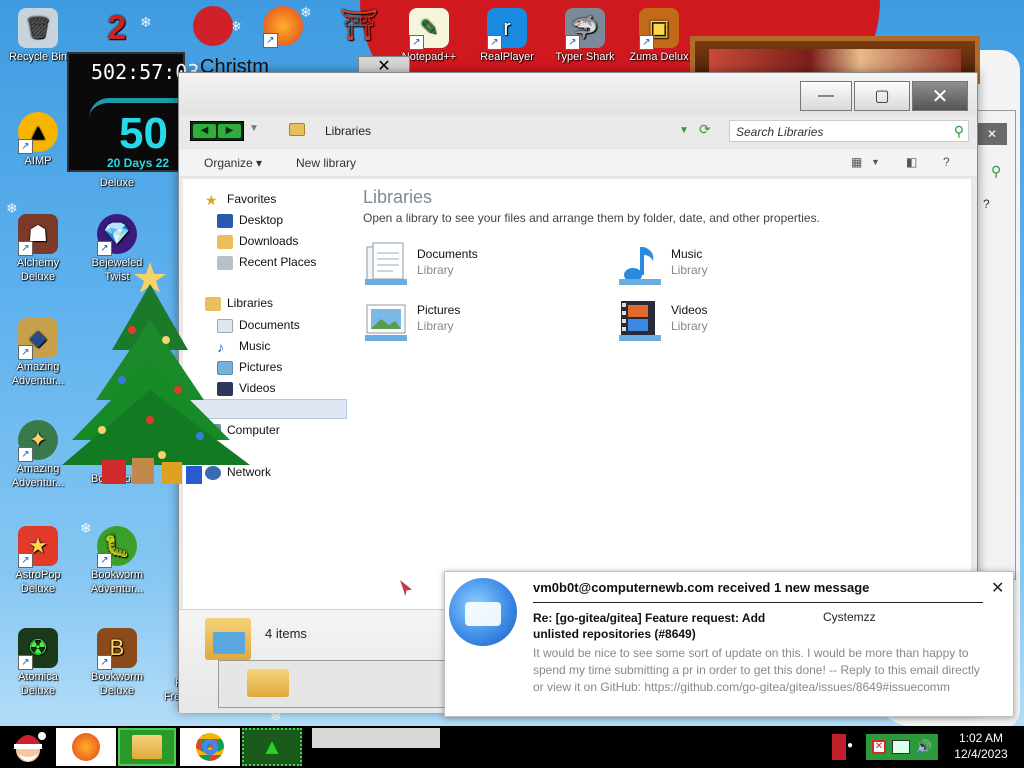  I want to click on torii-gate-icon: ⛩, so click(359, 25).